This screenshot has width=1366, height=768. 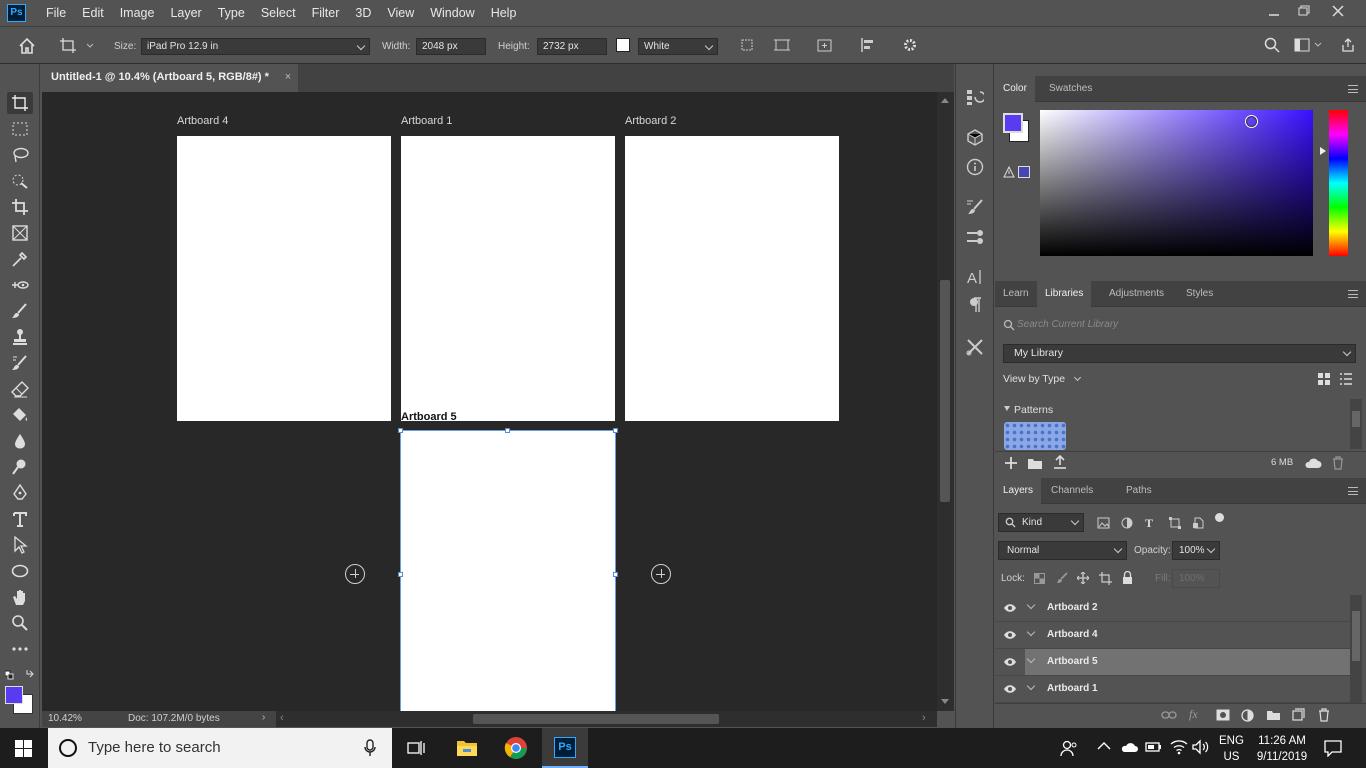 I want to click on lock-all-icon, so click(x=1127, y=577).